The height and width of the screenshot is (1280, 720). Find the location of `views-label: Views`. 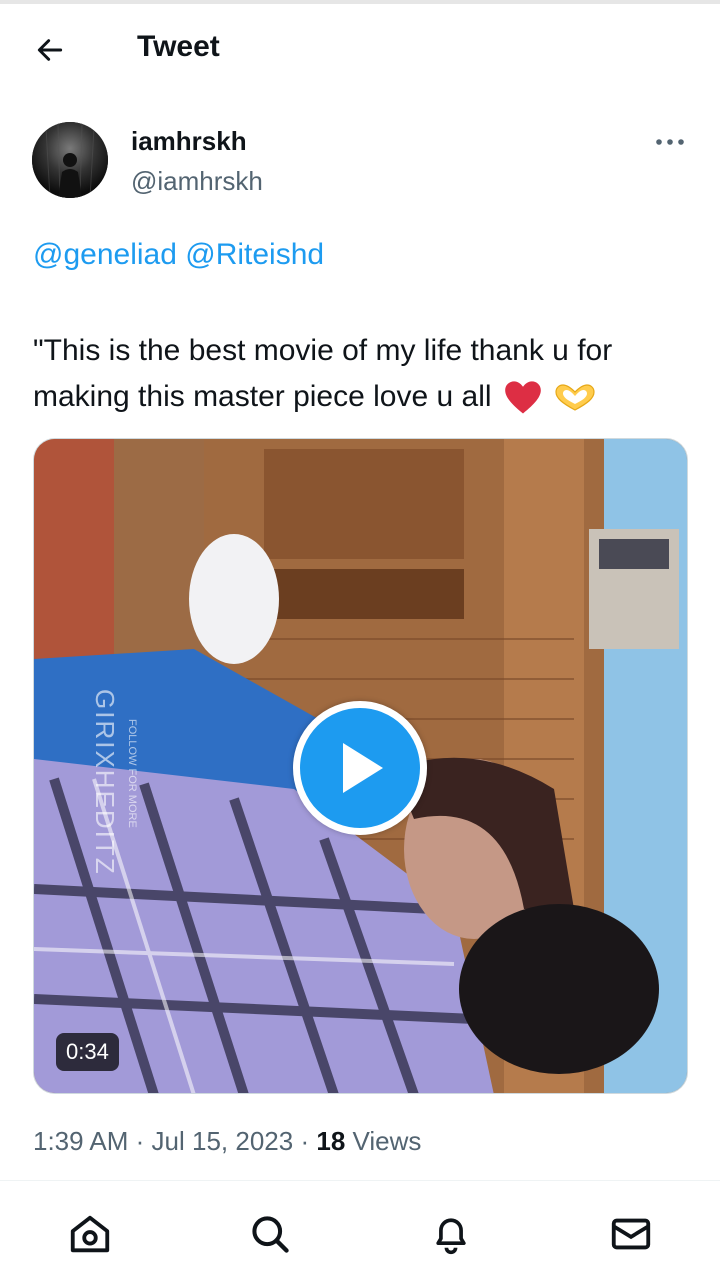

views-label: Views is located at coordinates (387, 1141).